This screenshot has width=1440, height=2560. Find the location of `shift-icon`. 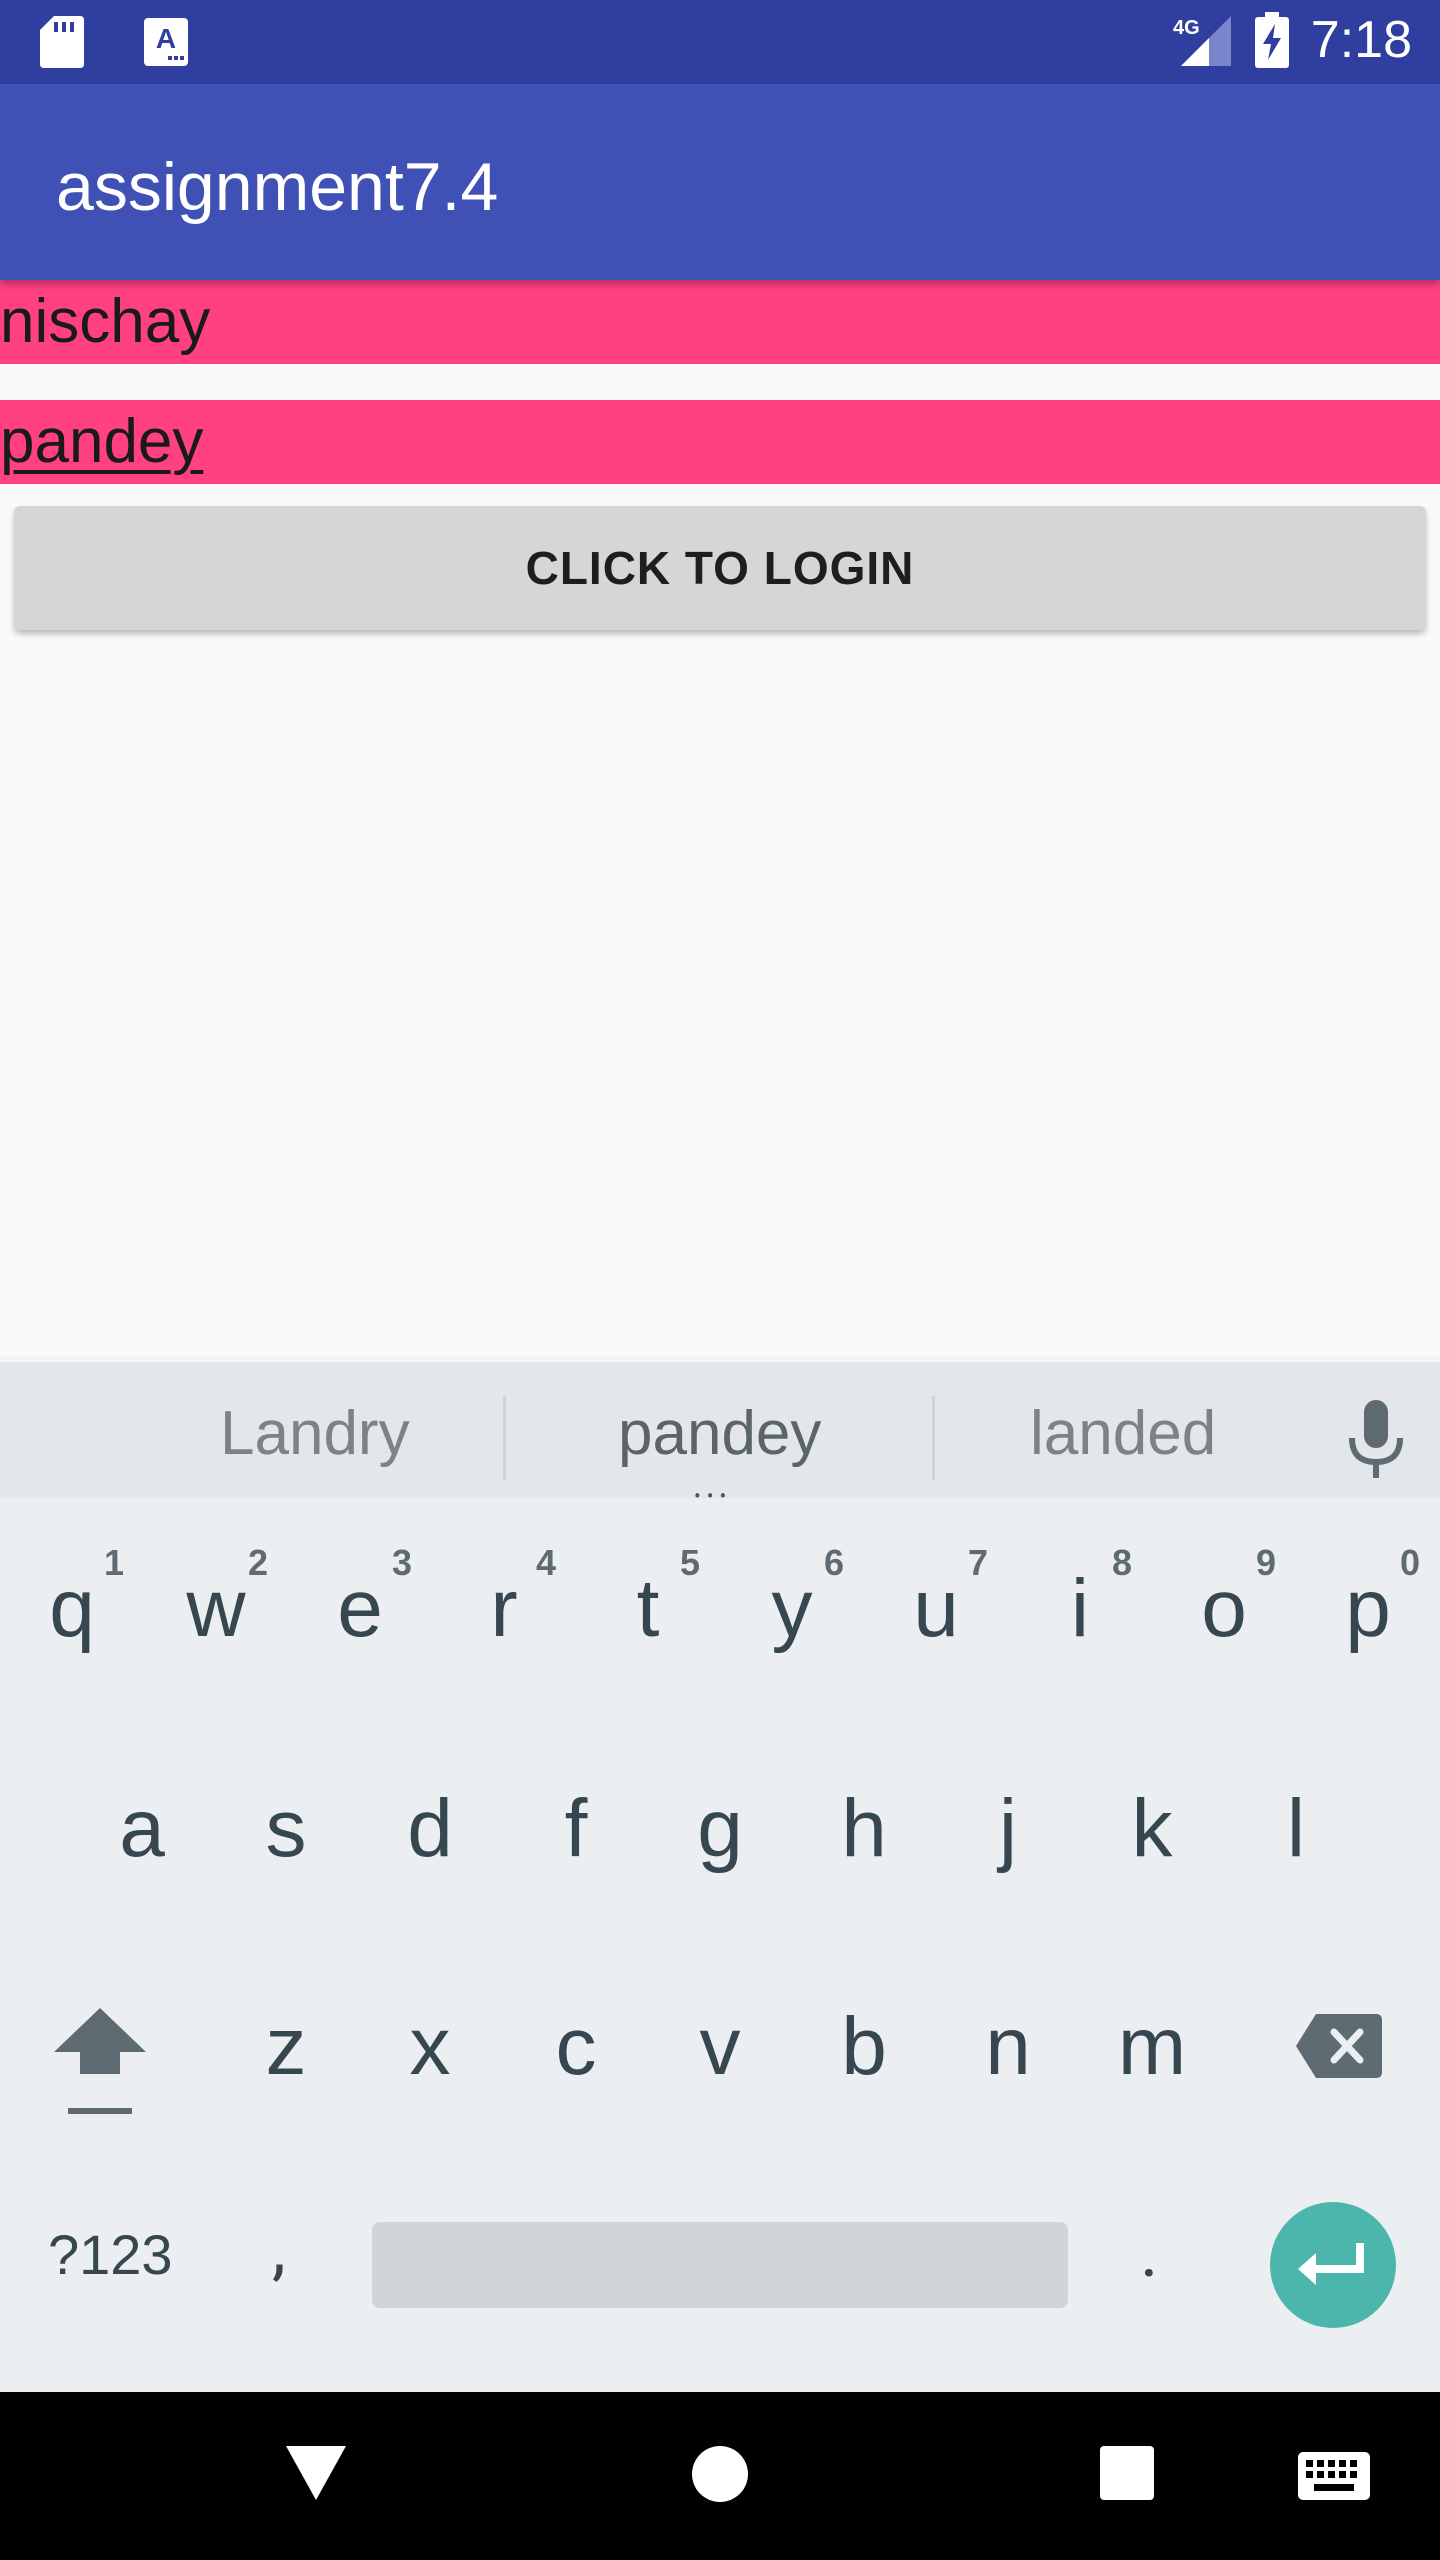

shift-icon is located at coordinates (100, 2066).